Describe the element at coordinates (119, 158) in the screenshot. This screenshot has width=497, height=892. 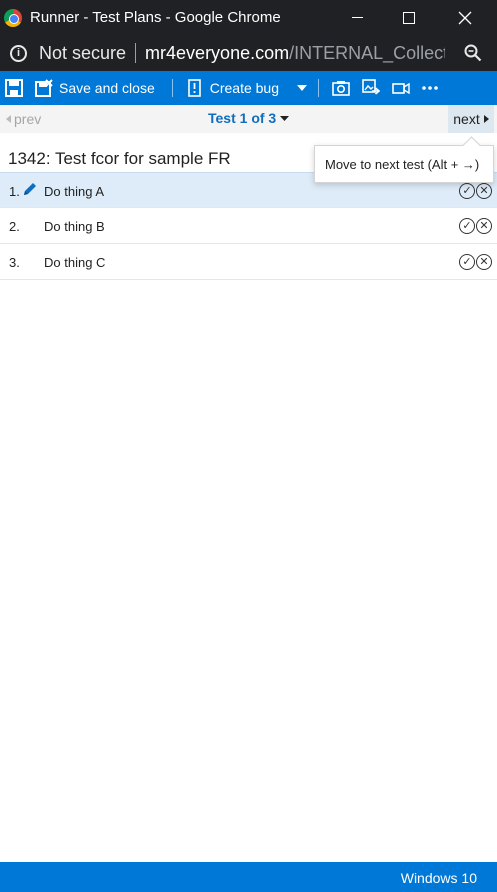
I see `test-case-title: 1342: Test fcor for sample FR` at that location.